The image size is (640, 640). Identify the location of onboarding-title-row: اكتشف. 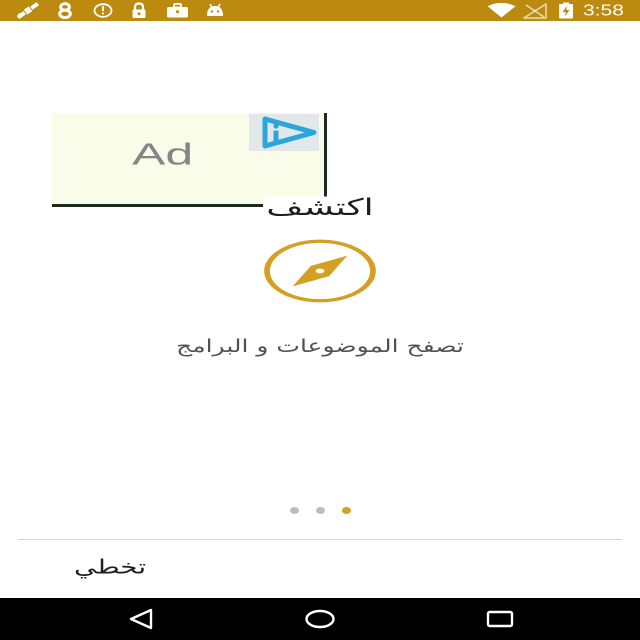
(320, 208).